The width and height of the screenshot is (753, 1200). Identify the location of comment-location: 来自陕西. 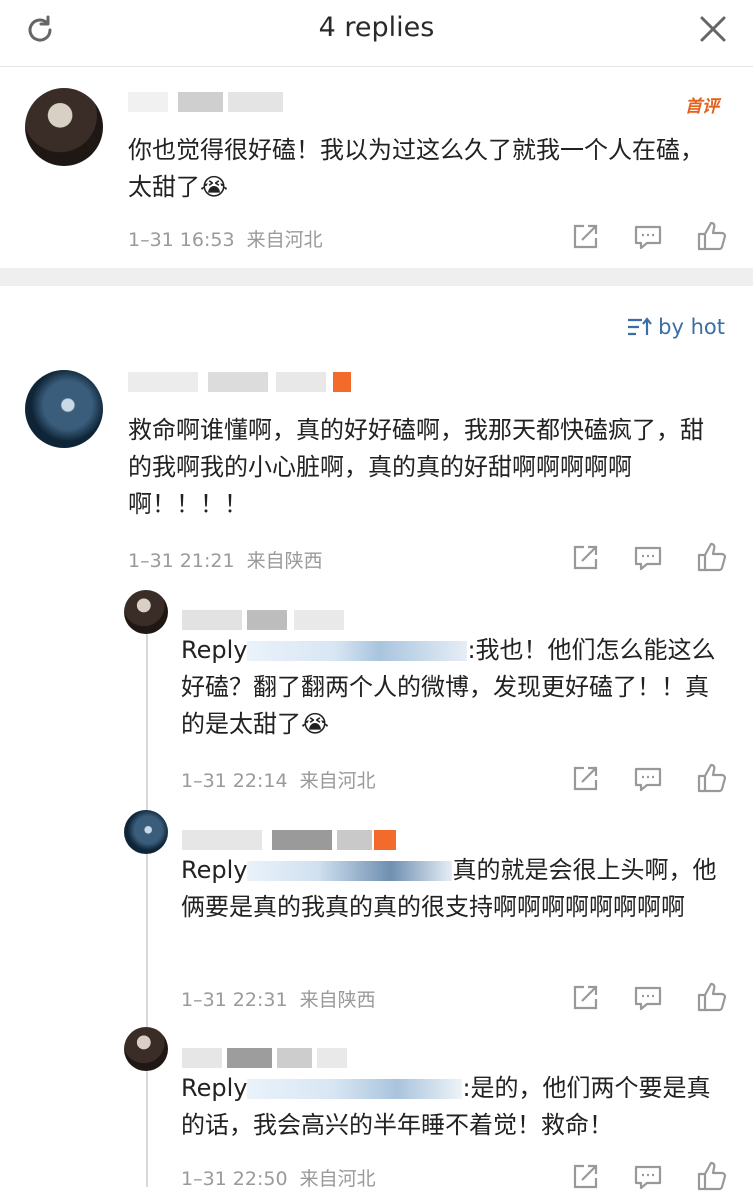
(284, 561).